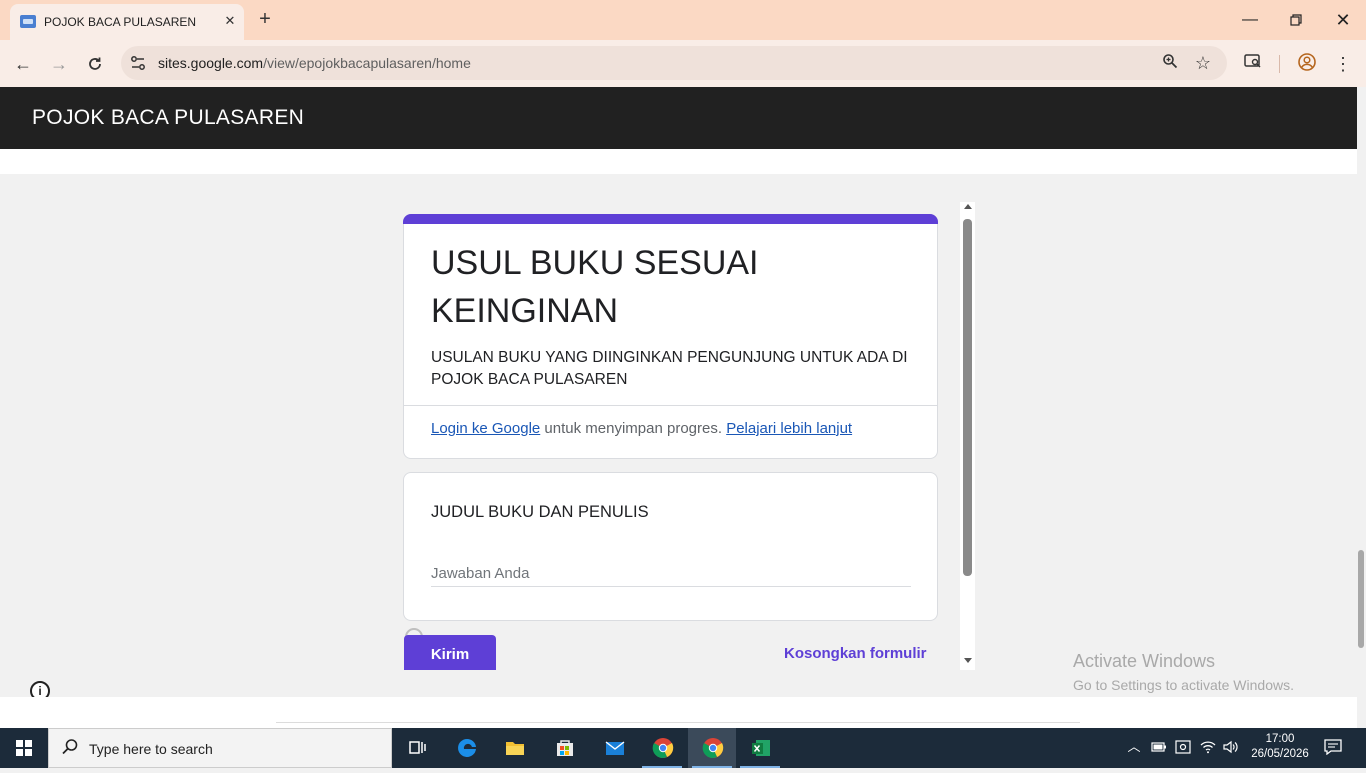 This screenshot has width=1366, height=773. I want to click on reload-button, so click(95, 64).